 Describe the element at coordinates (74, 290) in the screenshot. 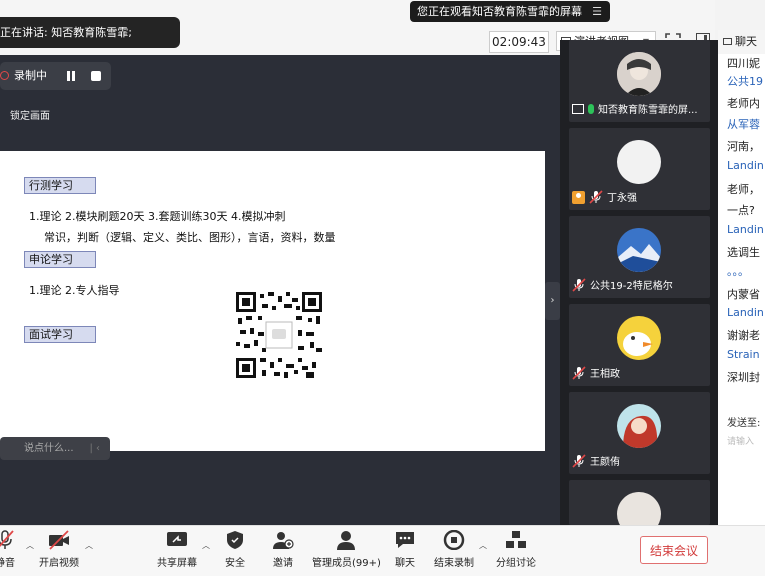

I see `slide-text-line: 1.理论 2.专人指导` at that location.